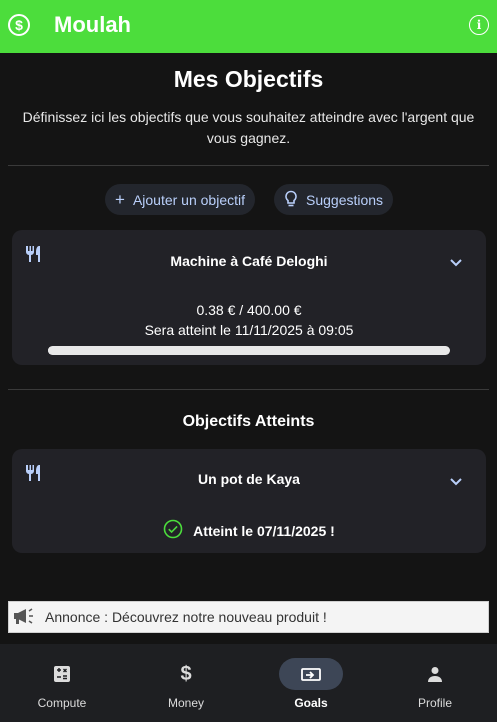 Image resolution: width=497 pixels, height=722 pixels. I want to click on achieved-date: Atteint le 07/11/2025 !, so click(264, 530).